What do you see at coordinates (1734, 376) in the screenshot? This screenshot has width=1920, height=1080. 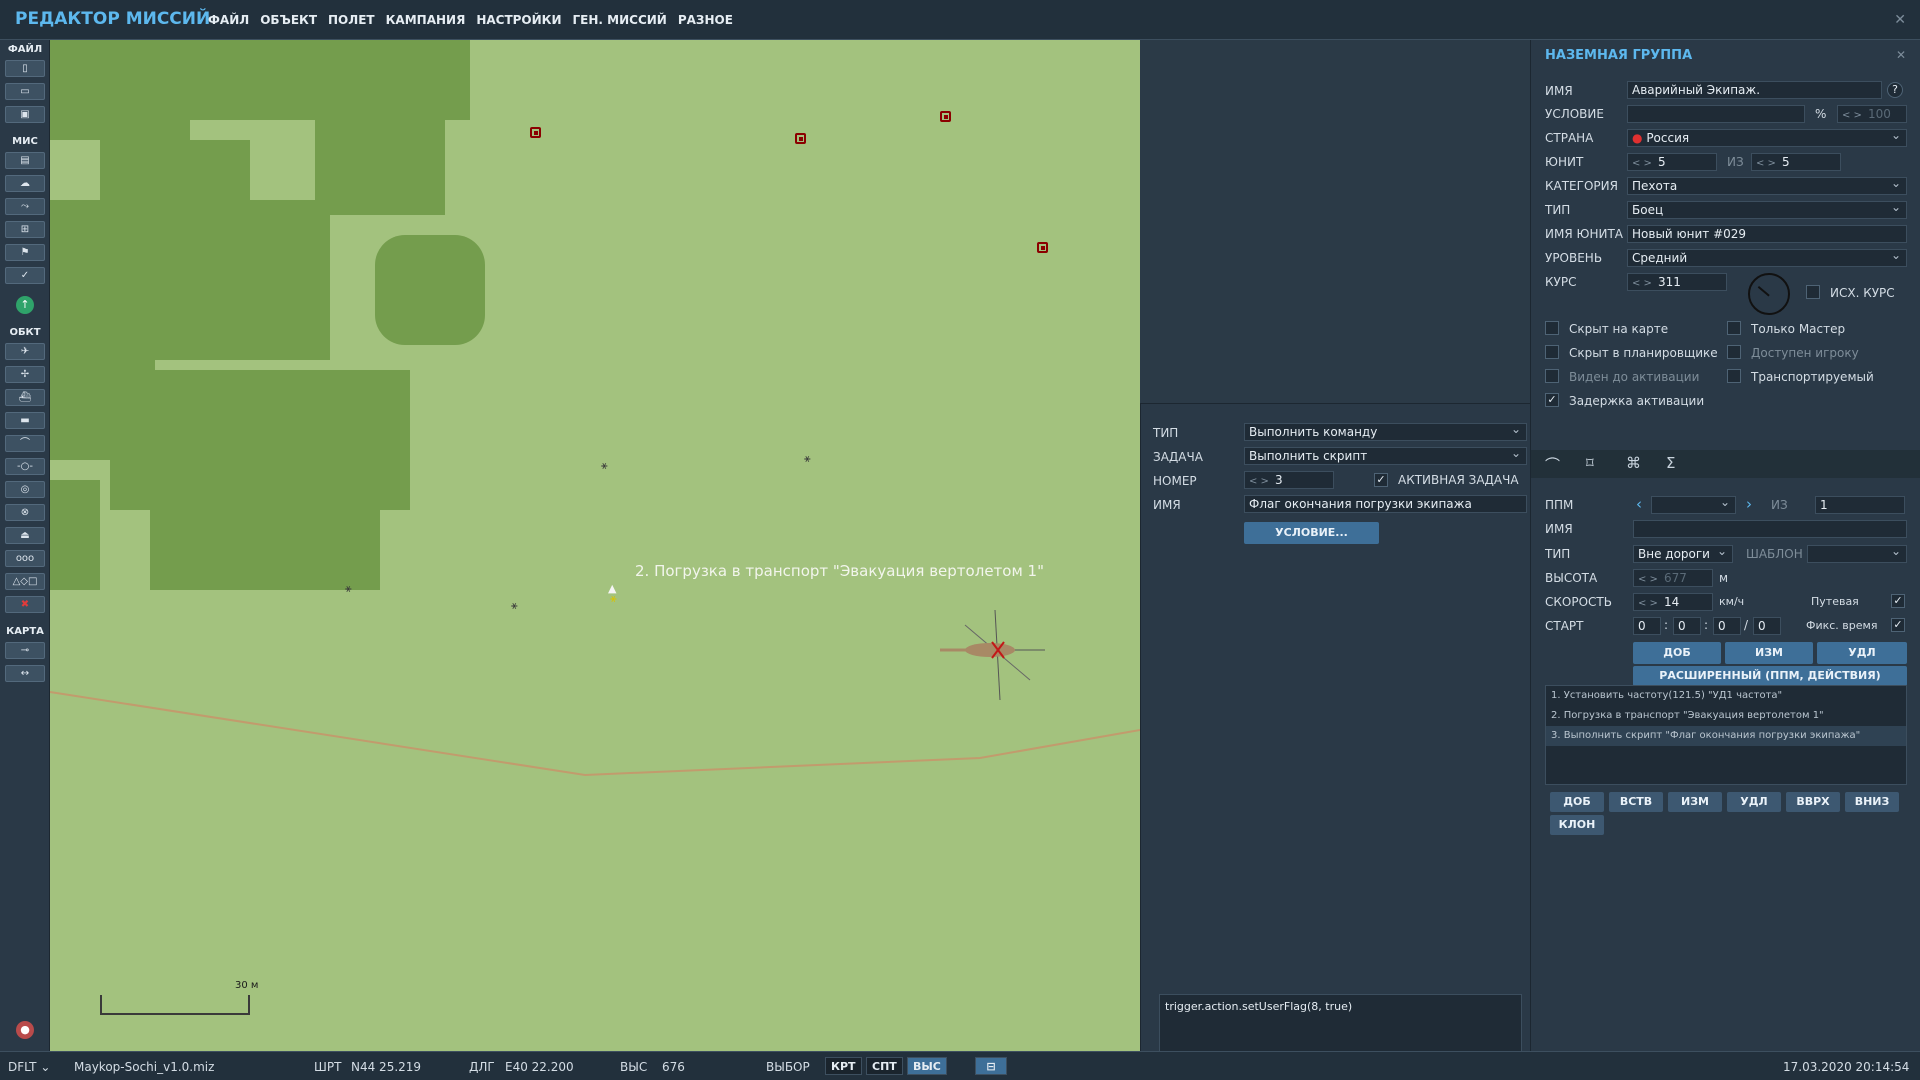 I see `transportable-checkbox` at bounding box center [1734, 376].